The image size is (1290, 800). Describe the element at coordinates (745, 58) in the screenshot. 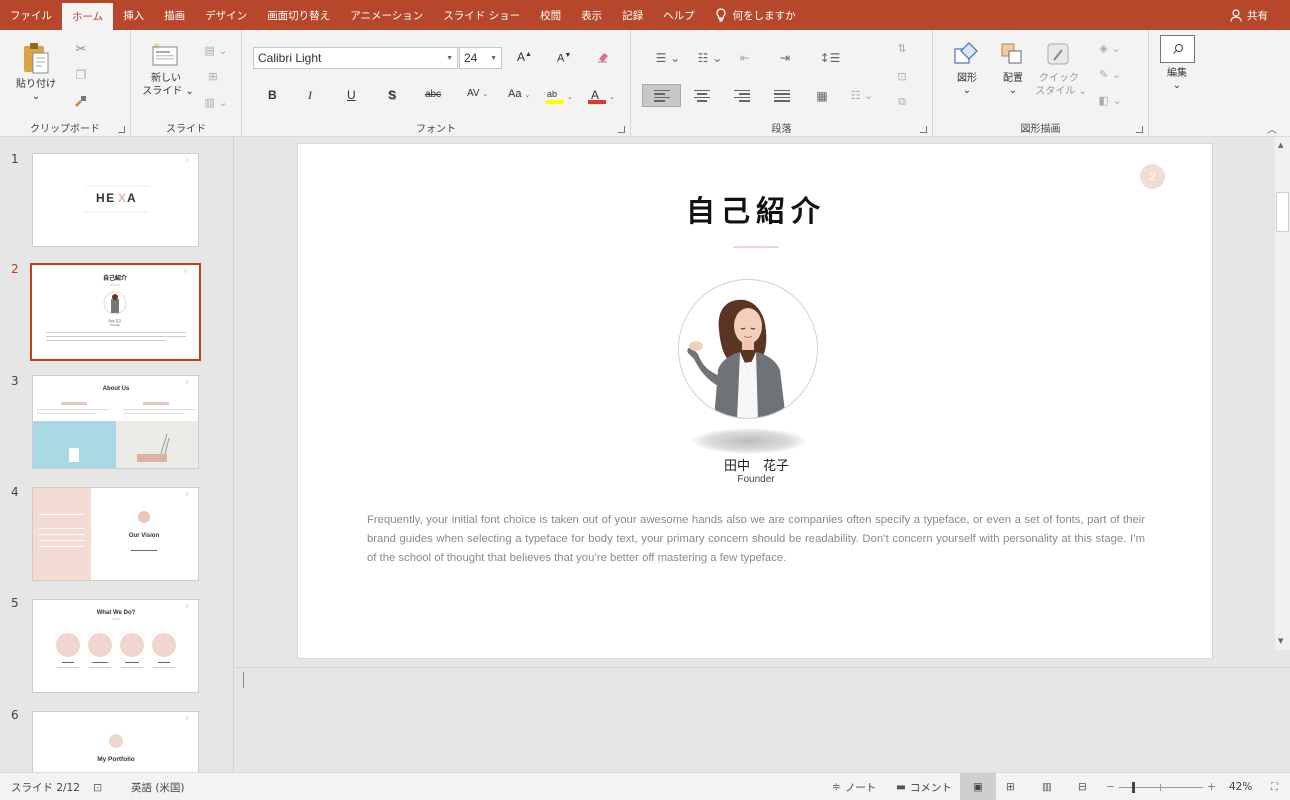

I see `decrease-indent-button: ⇤` at that location.